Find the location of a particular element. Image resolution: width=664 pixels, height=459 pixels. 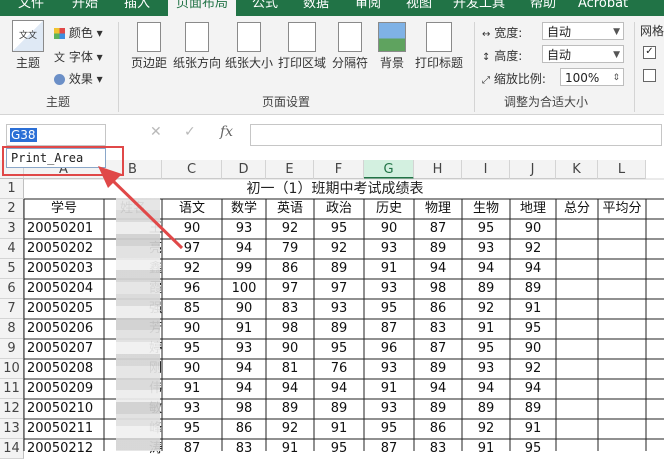

ribbon-tab: 审阅 is located at coordinates (368, 7).